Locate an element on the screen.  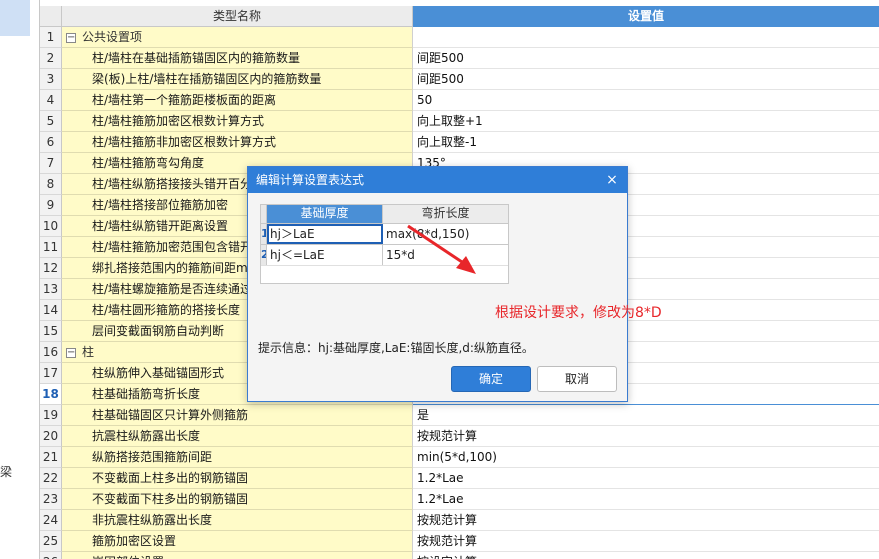
setting-value: 是 is located at coordinates (646, 415).